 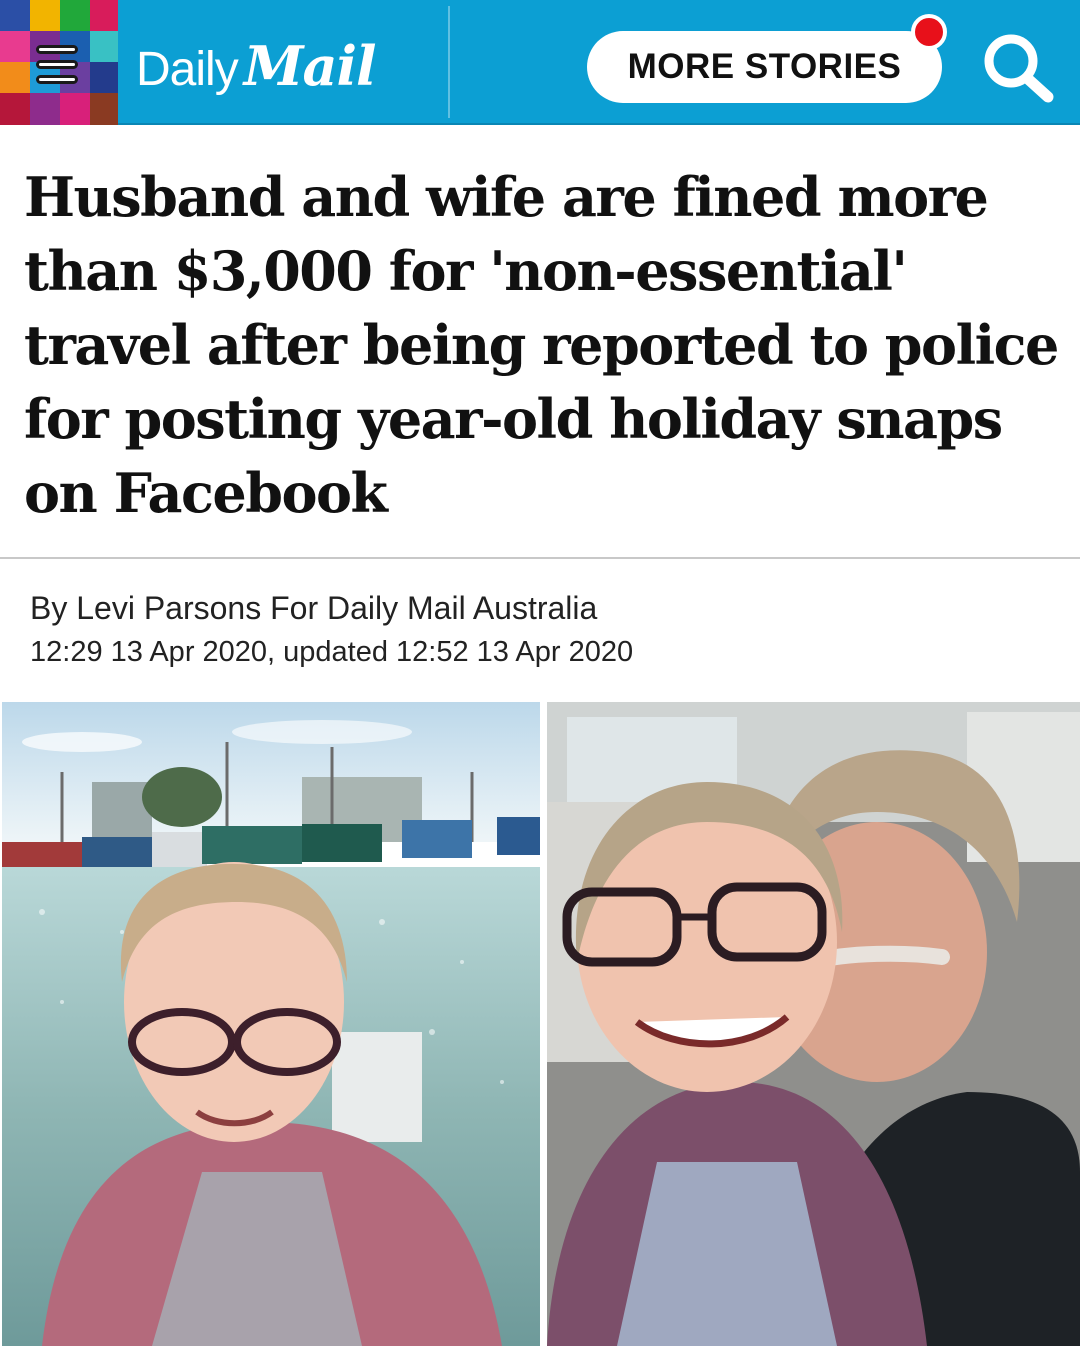 I want to click on header-divider, so click(x=449, y=62).